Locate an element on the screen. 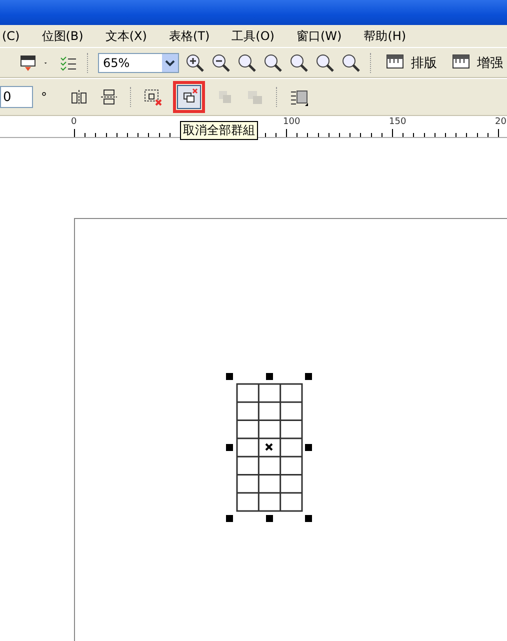 This screenshot has height=641, width=507. menu-item: 帮助(H) is located at coordinates (385, 36).